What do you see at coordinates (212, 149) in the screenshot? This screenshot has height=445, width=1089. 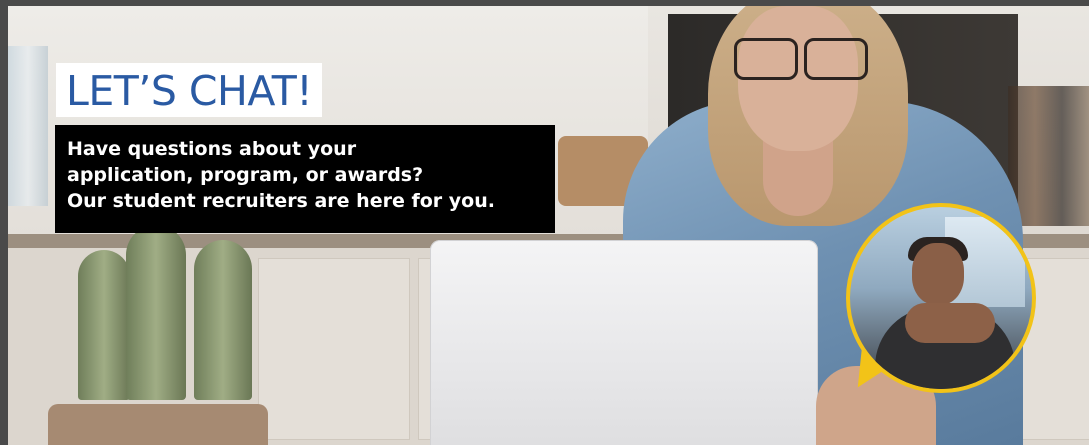 I see `message-line: Have questions about your` at bounding box center [212, 149].